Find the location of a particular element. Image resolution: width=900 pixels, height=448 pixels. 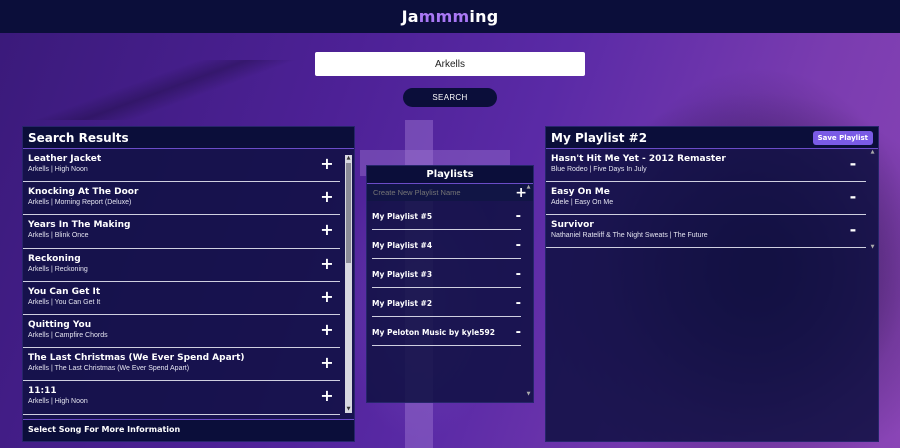

playlist-name: My Playlist #5 is located at coordinates (402, 216).